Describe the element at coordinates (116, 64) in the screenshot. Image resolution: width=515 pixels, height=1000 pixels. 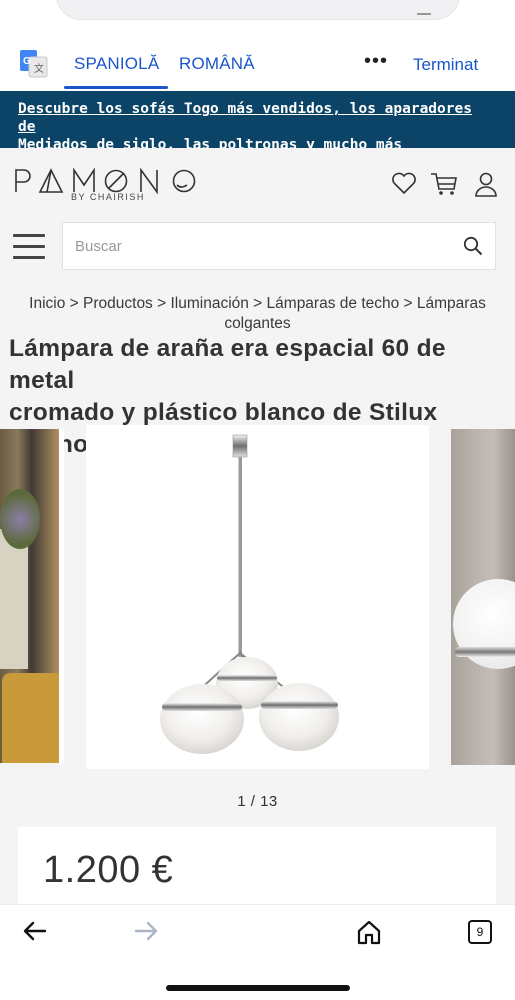
I see `tab-source-language: SPANIOLĂ` at that location.